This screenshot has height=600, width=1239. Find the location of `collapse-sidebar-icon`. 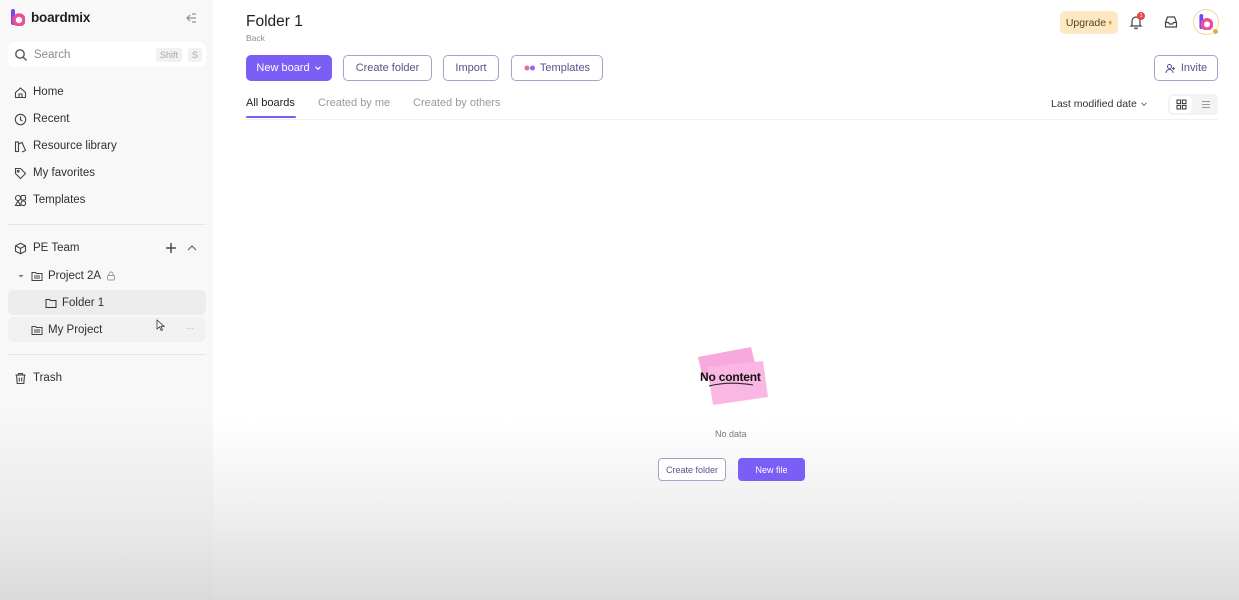

collapse-sidebar-icon is located at coordinates (191, 18).